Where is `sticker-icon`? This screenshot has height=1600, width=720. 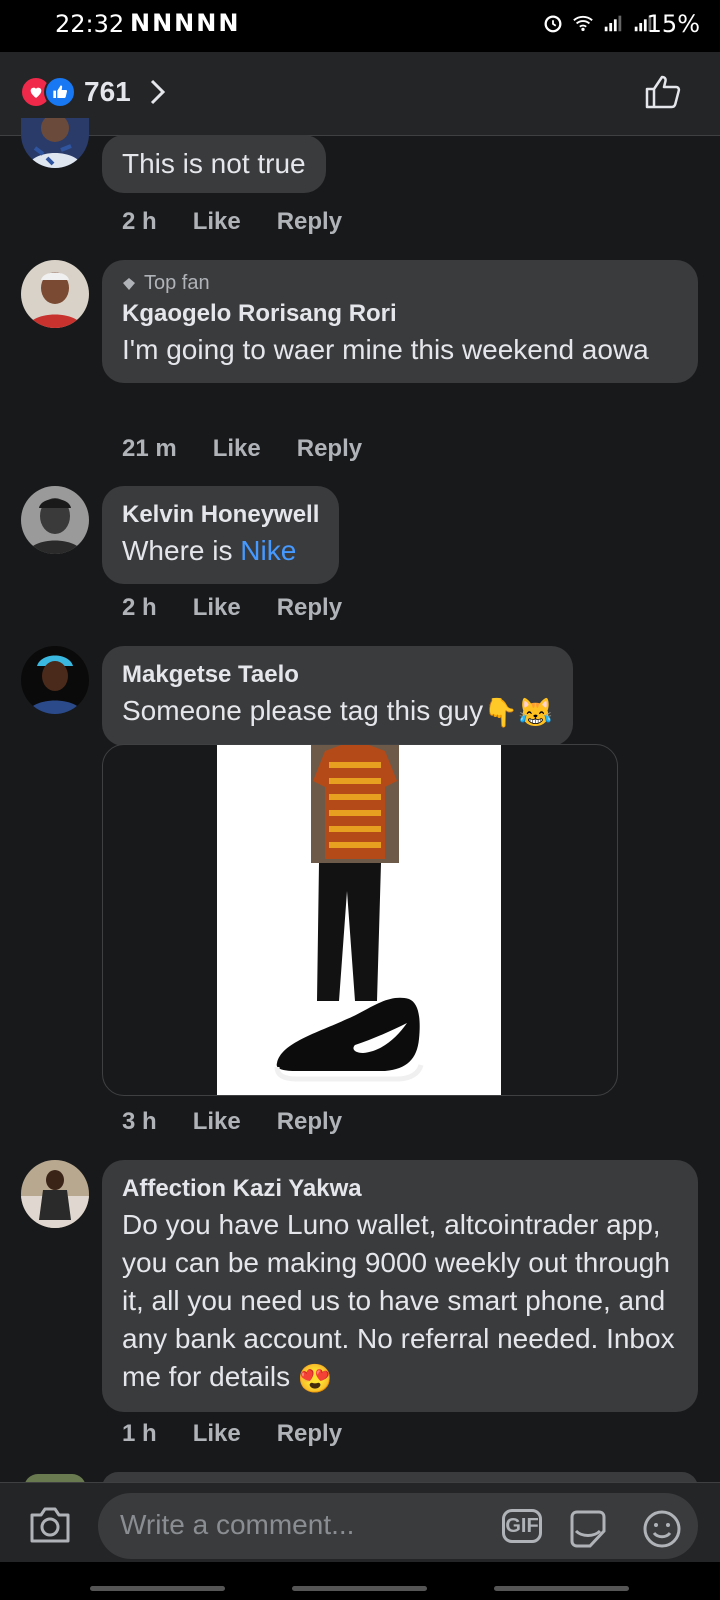 sticker-icon is located at coordinates (588, 1529).